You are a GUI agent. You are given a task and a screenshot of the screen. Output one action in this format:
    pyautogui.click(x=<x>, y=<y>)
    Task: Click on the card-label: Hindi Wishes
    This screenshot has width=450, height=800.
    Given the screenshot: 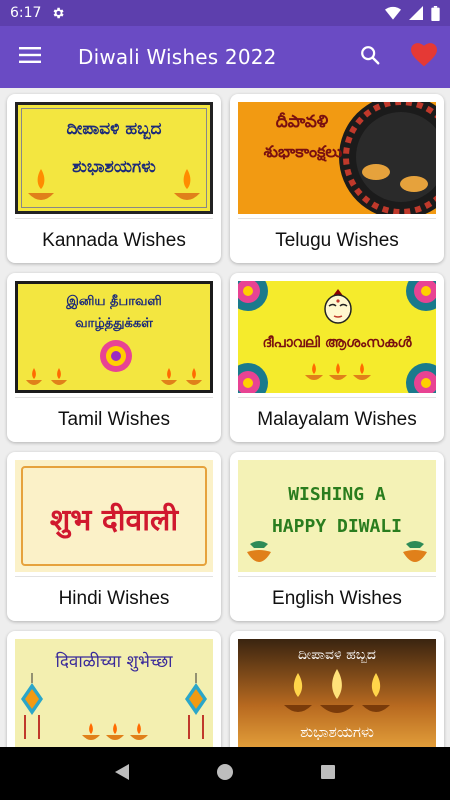 What is the action you would take?
    pyautogui.click(x=114, y=598)
    